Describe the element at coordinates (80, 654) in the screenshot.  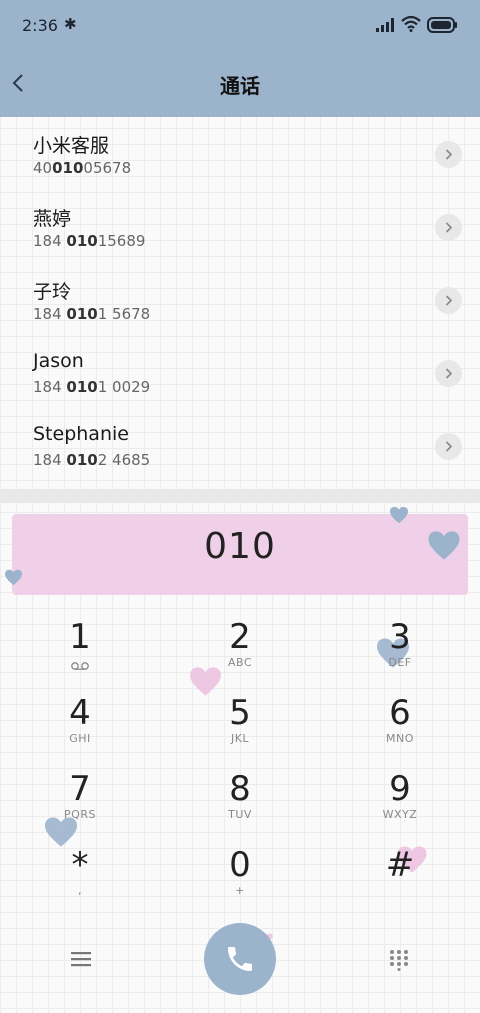
I see `key-1: 1` at that location.